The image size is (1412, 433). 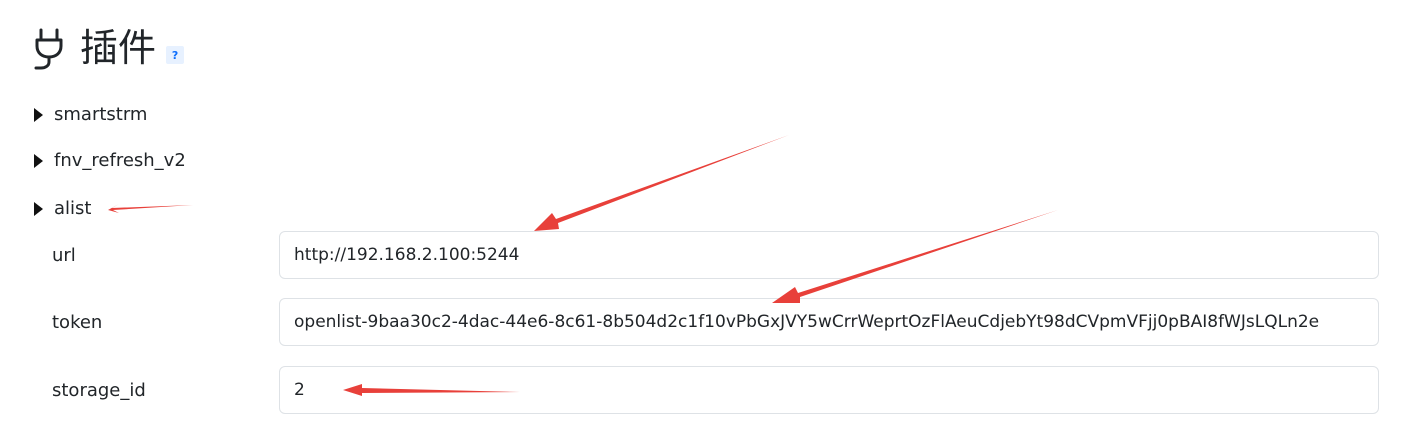 I want to click on url-input, so click(x=829, y=255).